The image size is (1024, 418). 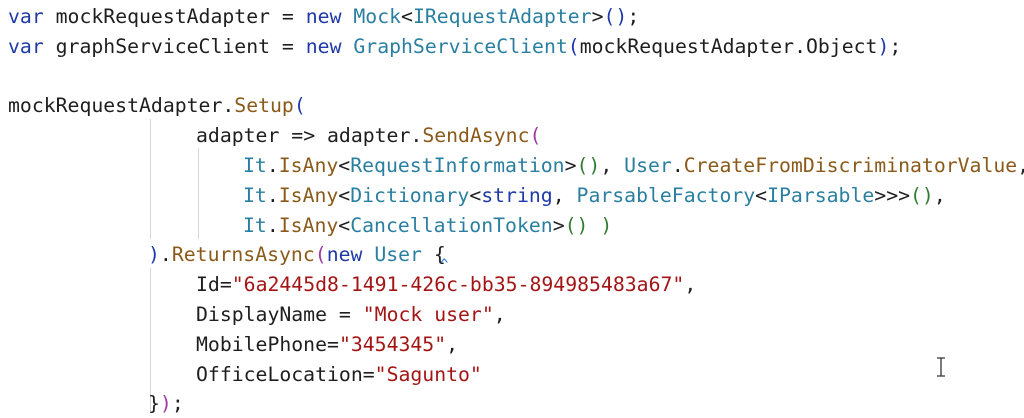 I want to click on code-line: });, so click(x=166, y=403).